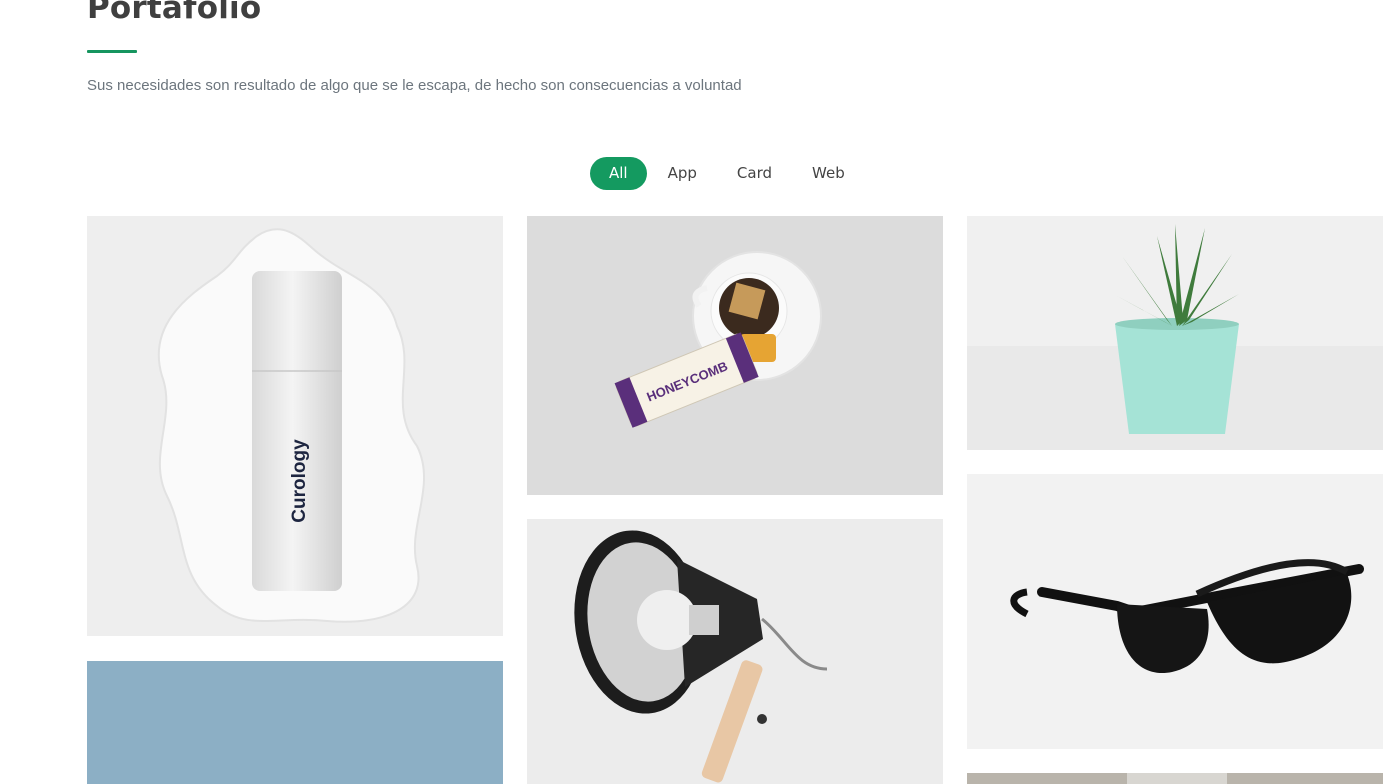  I want to click on desk-lamp-image, so click(735, 651).